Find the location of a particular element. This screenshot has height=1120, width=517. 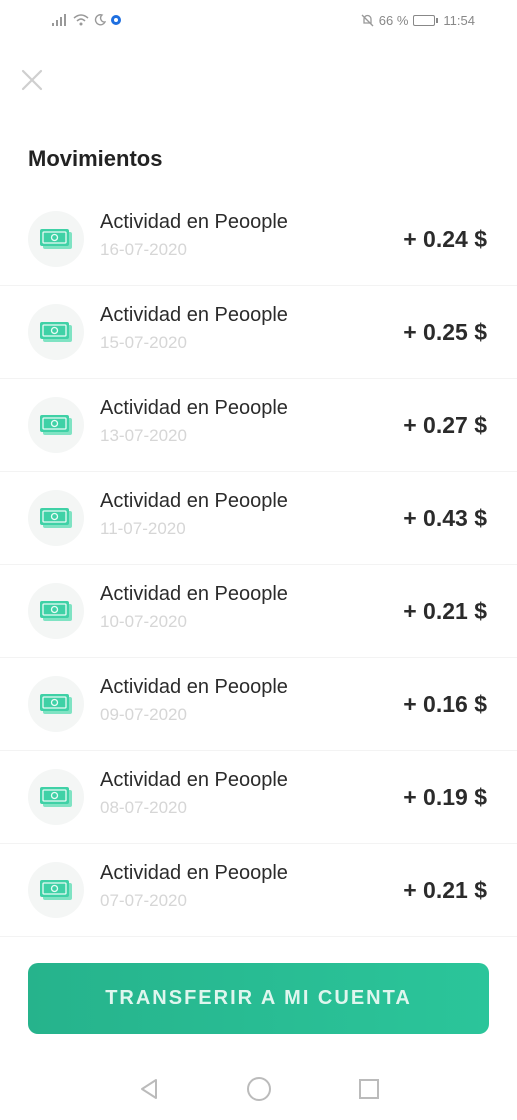

movement-row: Actividad en Peoople 13-07-2020 + 0.27 $ is located at coordinates (258, 425).